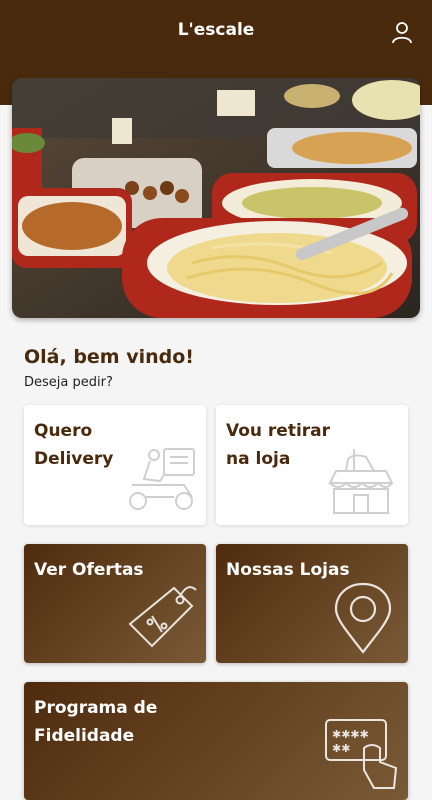 Image resolution: width=432 pixels, height=800 pixels. What do you see at coordinates (361, 754) in the screenshot?
I see `loyalty-card-icon: ✱✱✱✱ ✱✱` at bounding box center [361, 754].